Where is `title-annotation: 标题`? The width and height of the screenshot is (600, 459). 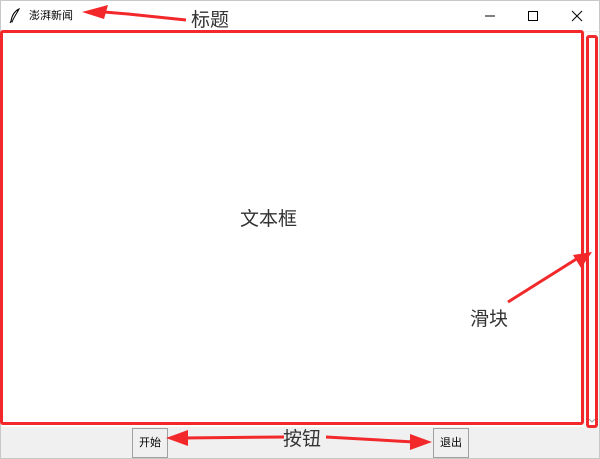
title-annotation: 标题 is located at coordinates (210, 20).